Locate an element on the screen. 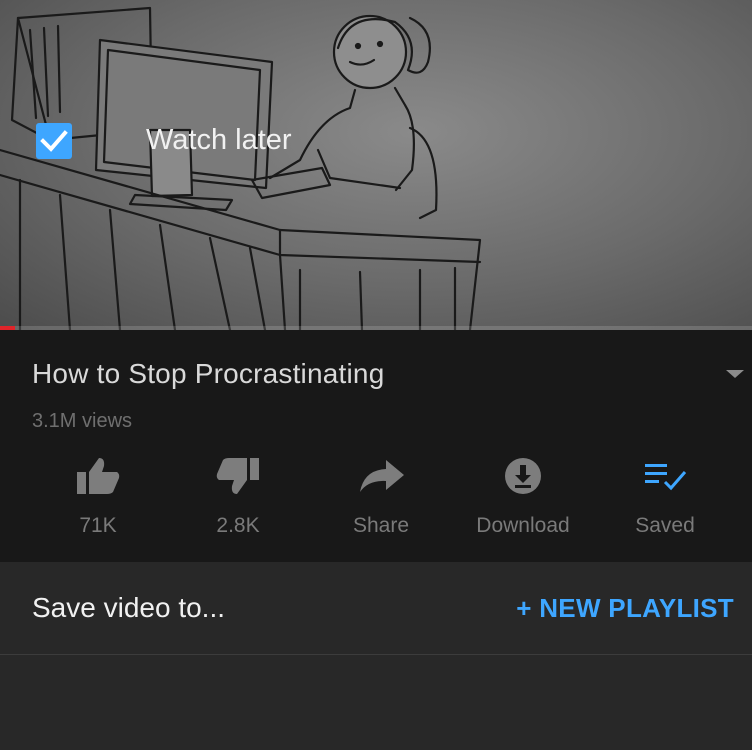 Image resolution: width=752 pixels, height=750 pixels. playlist-item-watch-later is located at coordinates (376, 702).